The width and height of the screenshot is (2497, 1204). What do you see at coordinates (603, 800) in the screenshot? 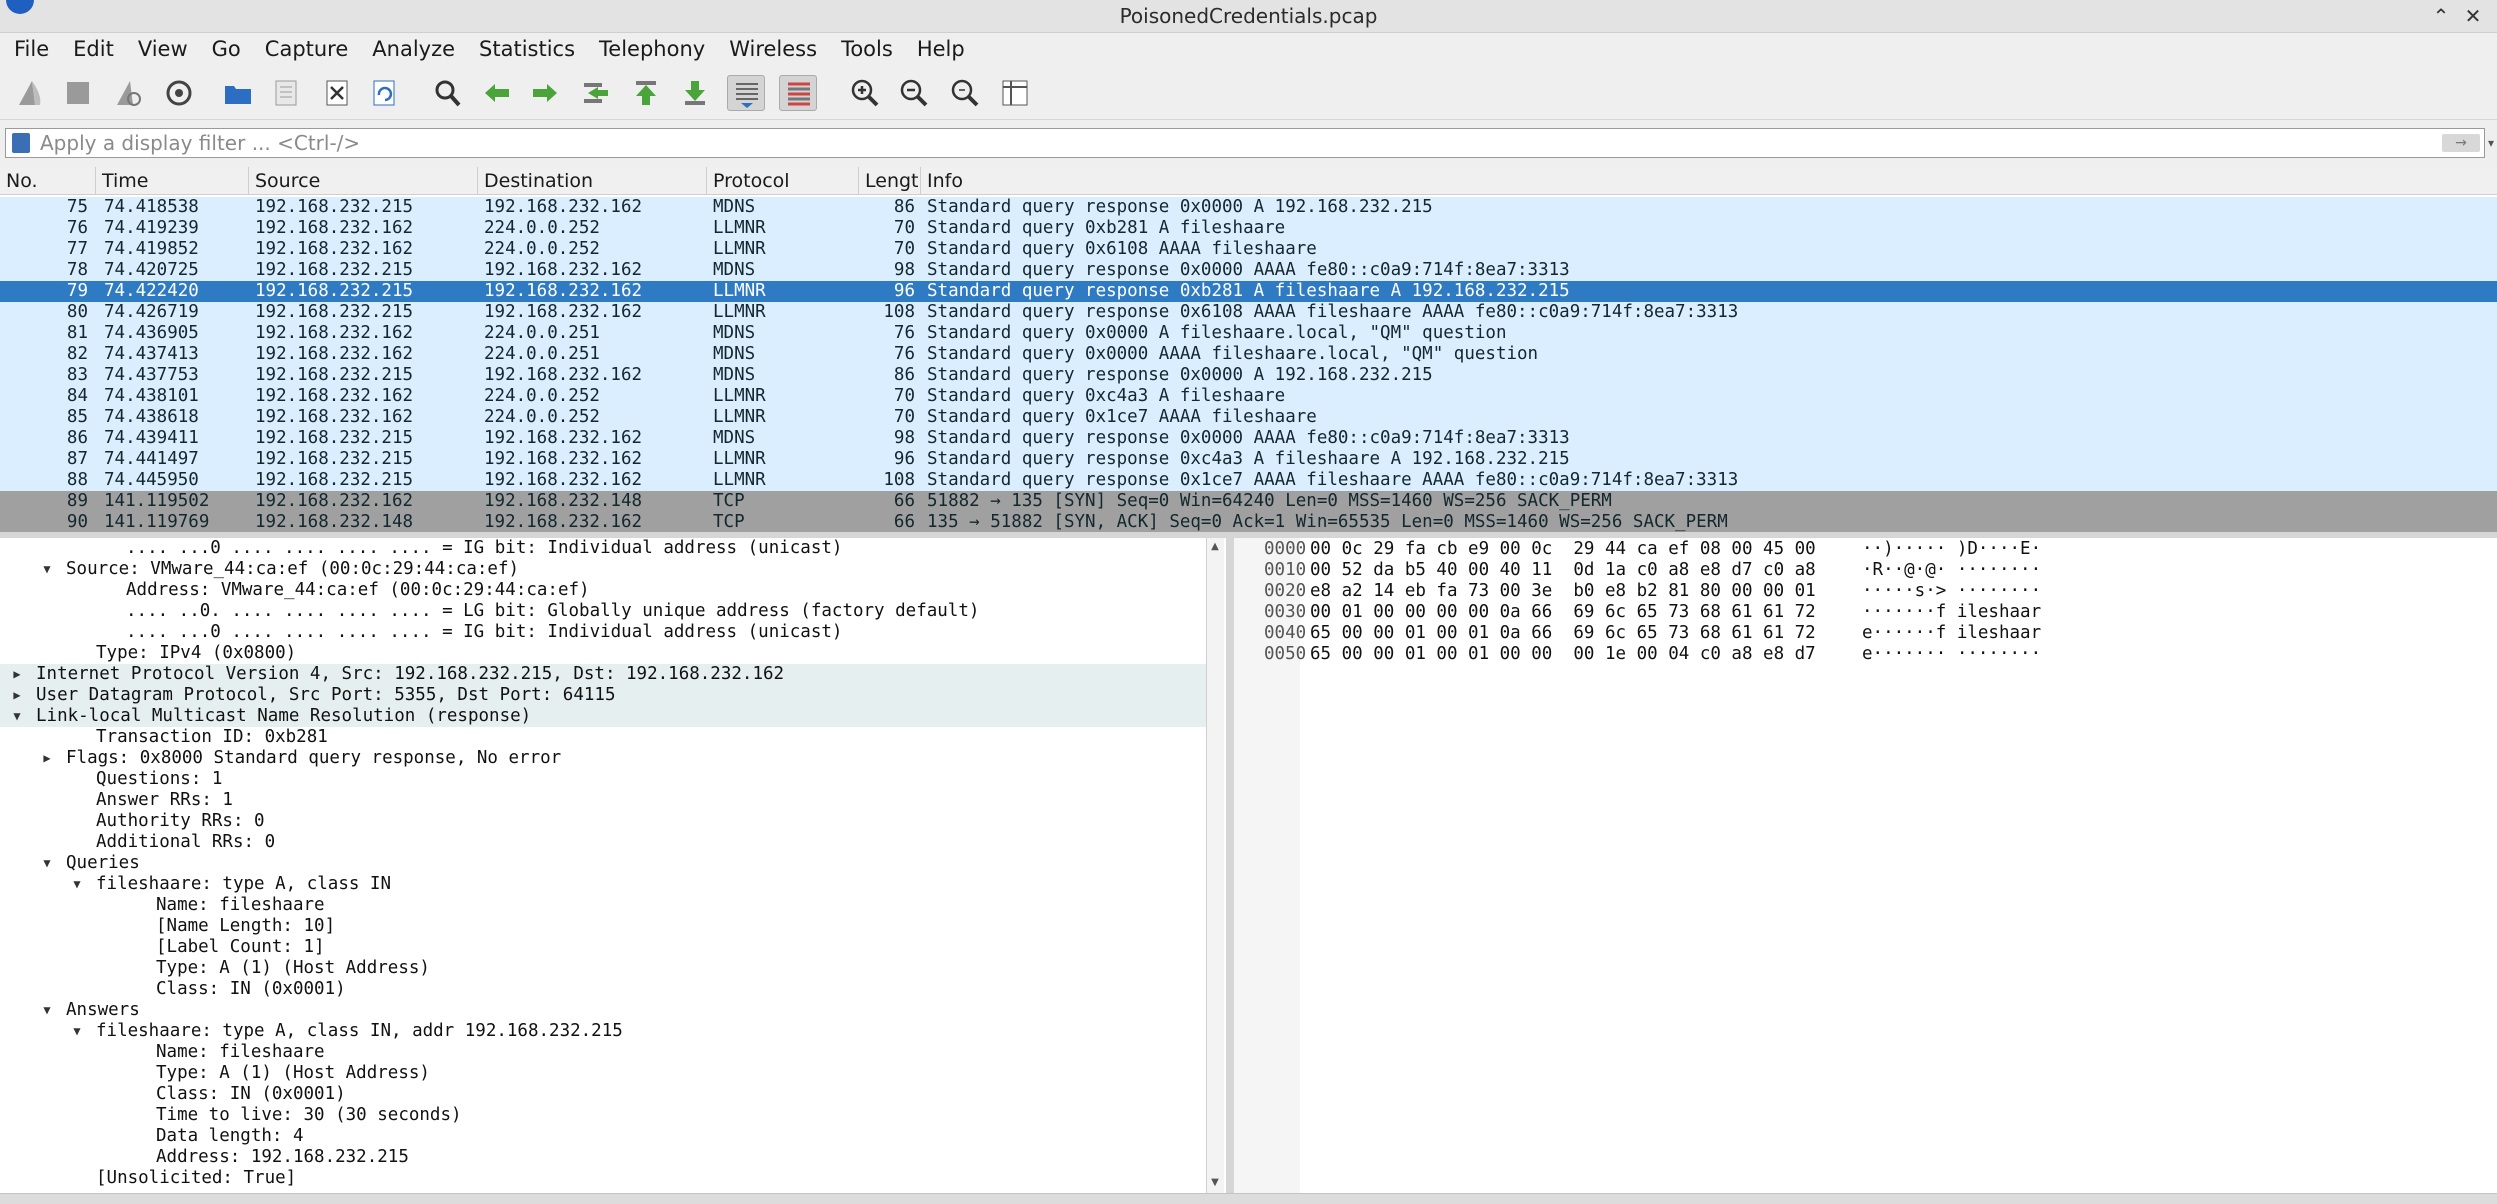
I see `detail-tree-item: Answer RRs: 1` at bounding box center [603, 800].